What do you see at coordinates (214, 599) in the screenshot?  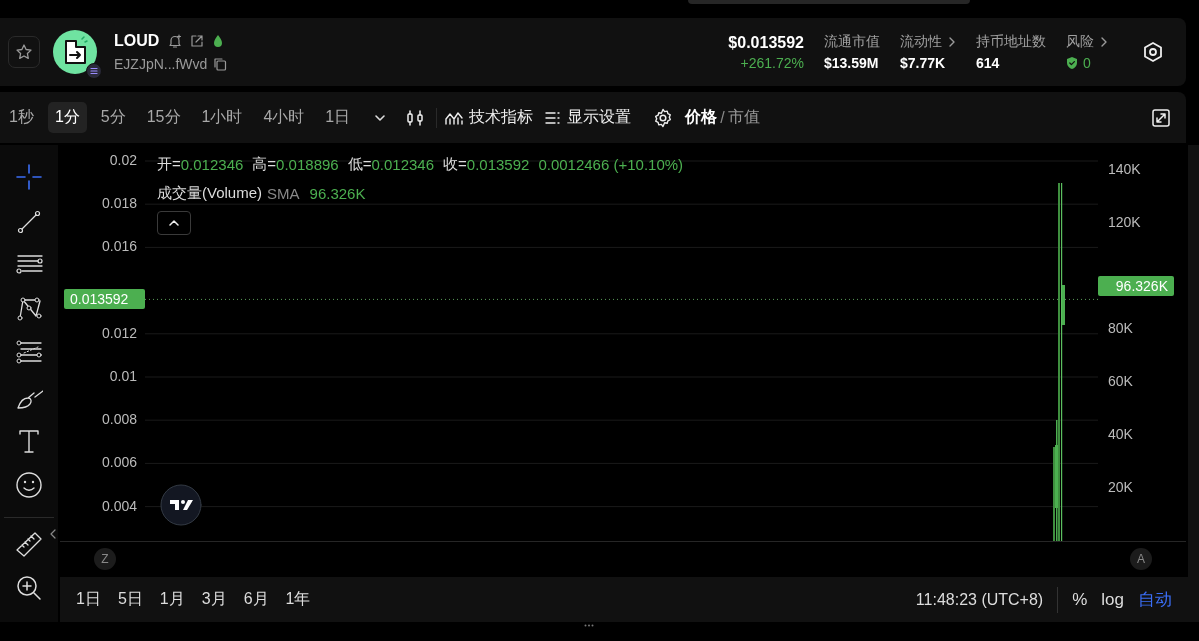 I see `range-button: 3月` at bounding box center [214, 599].